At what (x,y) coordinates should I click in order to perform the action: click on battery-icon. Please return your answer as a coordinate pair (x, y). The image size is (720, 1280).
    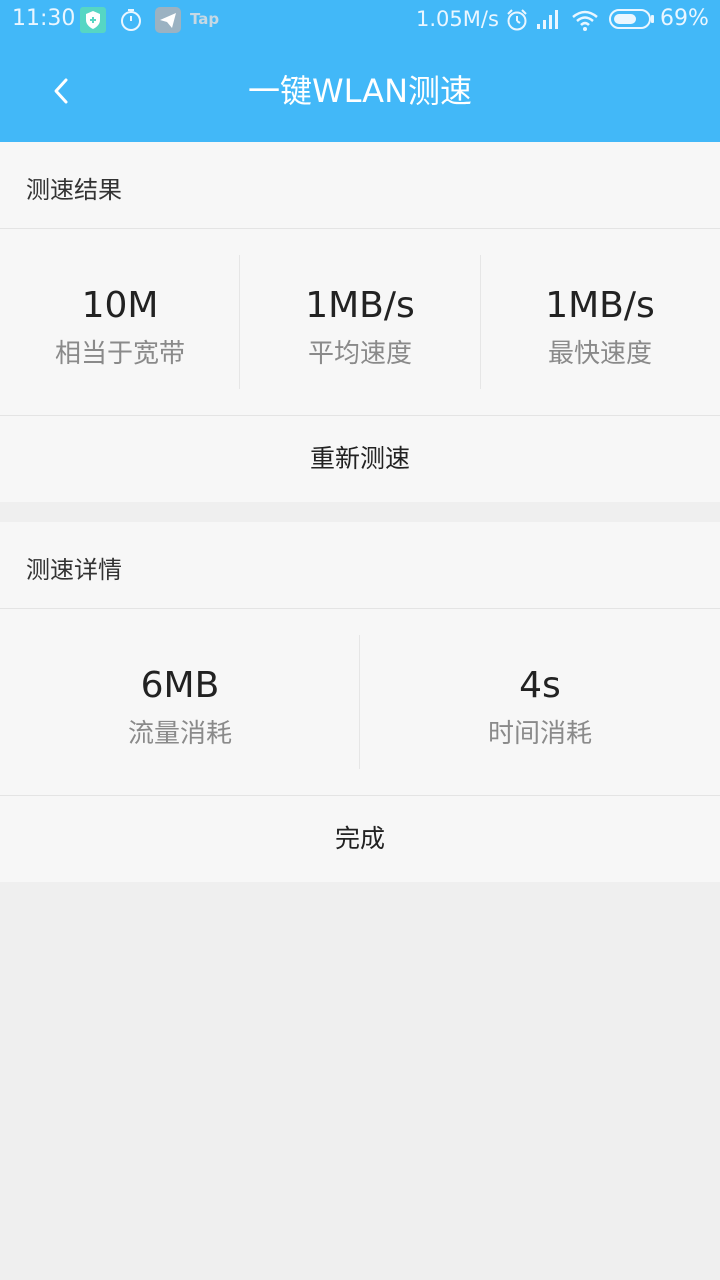
    Looking at the image, I should click on (630, 19).